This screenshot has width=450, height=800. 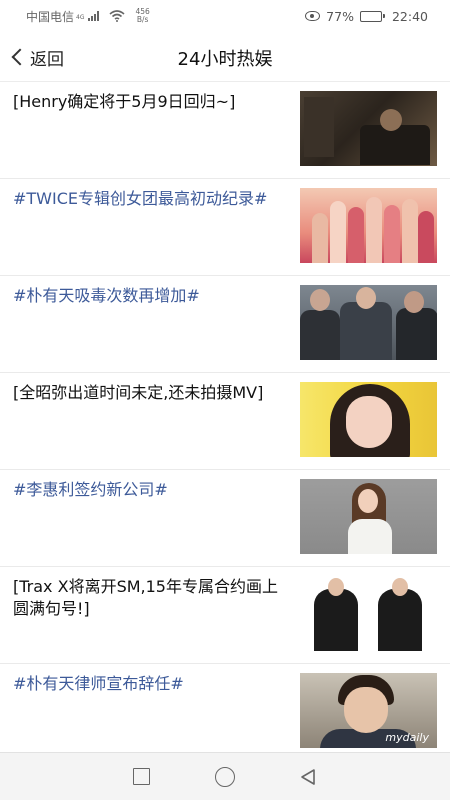 What do you see at coordinates (225, 59) in the screenshot?
I see `page-title: 24小时热娱` at bounding box center [225, 59].